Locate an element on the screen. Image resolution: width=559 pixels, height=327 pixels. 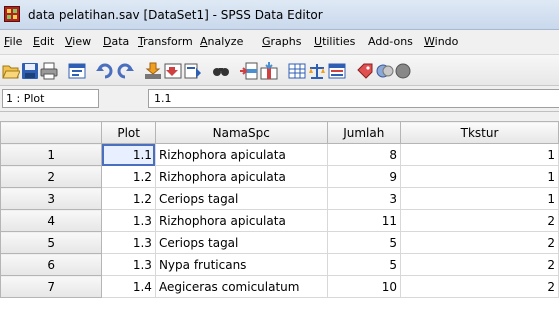
cell-reference: 1 : Plot is located at coordinates (50, 98).